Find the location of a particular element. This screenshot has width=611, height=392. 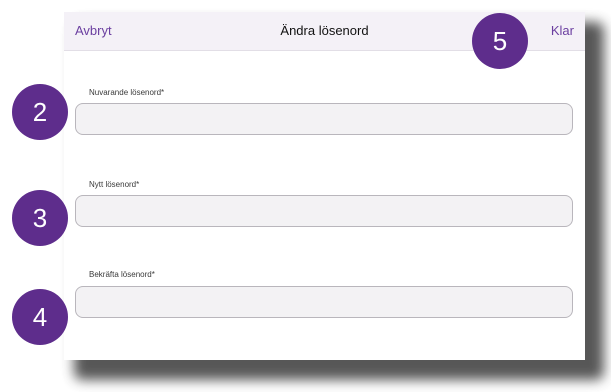

confirm-password-label: Bekräfta lösenord* is located at coordinates (122, 274).